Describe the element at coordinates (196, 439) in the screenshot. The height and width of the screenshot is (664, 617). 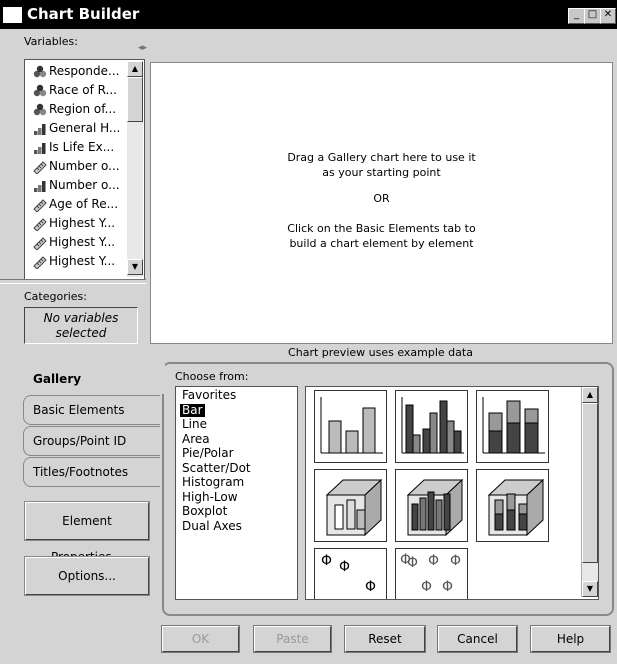
I see `chart-type-item: Area` at that location.